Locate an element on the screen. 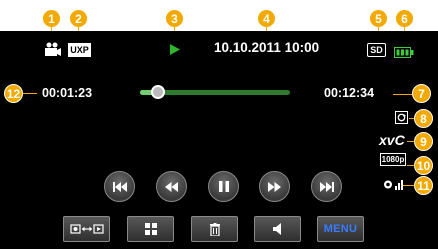  grid-icon is located at coordinates (150, 229).